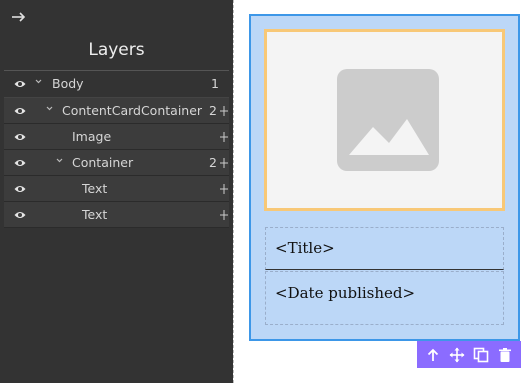 The image size is (531, 383). I want to click on arrow-right-icon, so click(19, 17).